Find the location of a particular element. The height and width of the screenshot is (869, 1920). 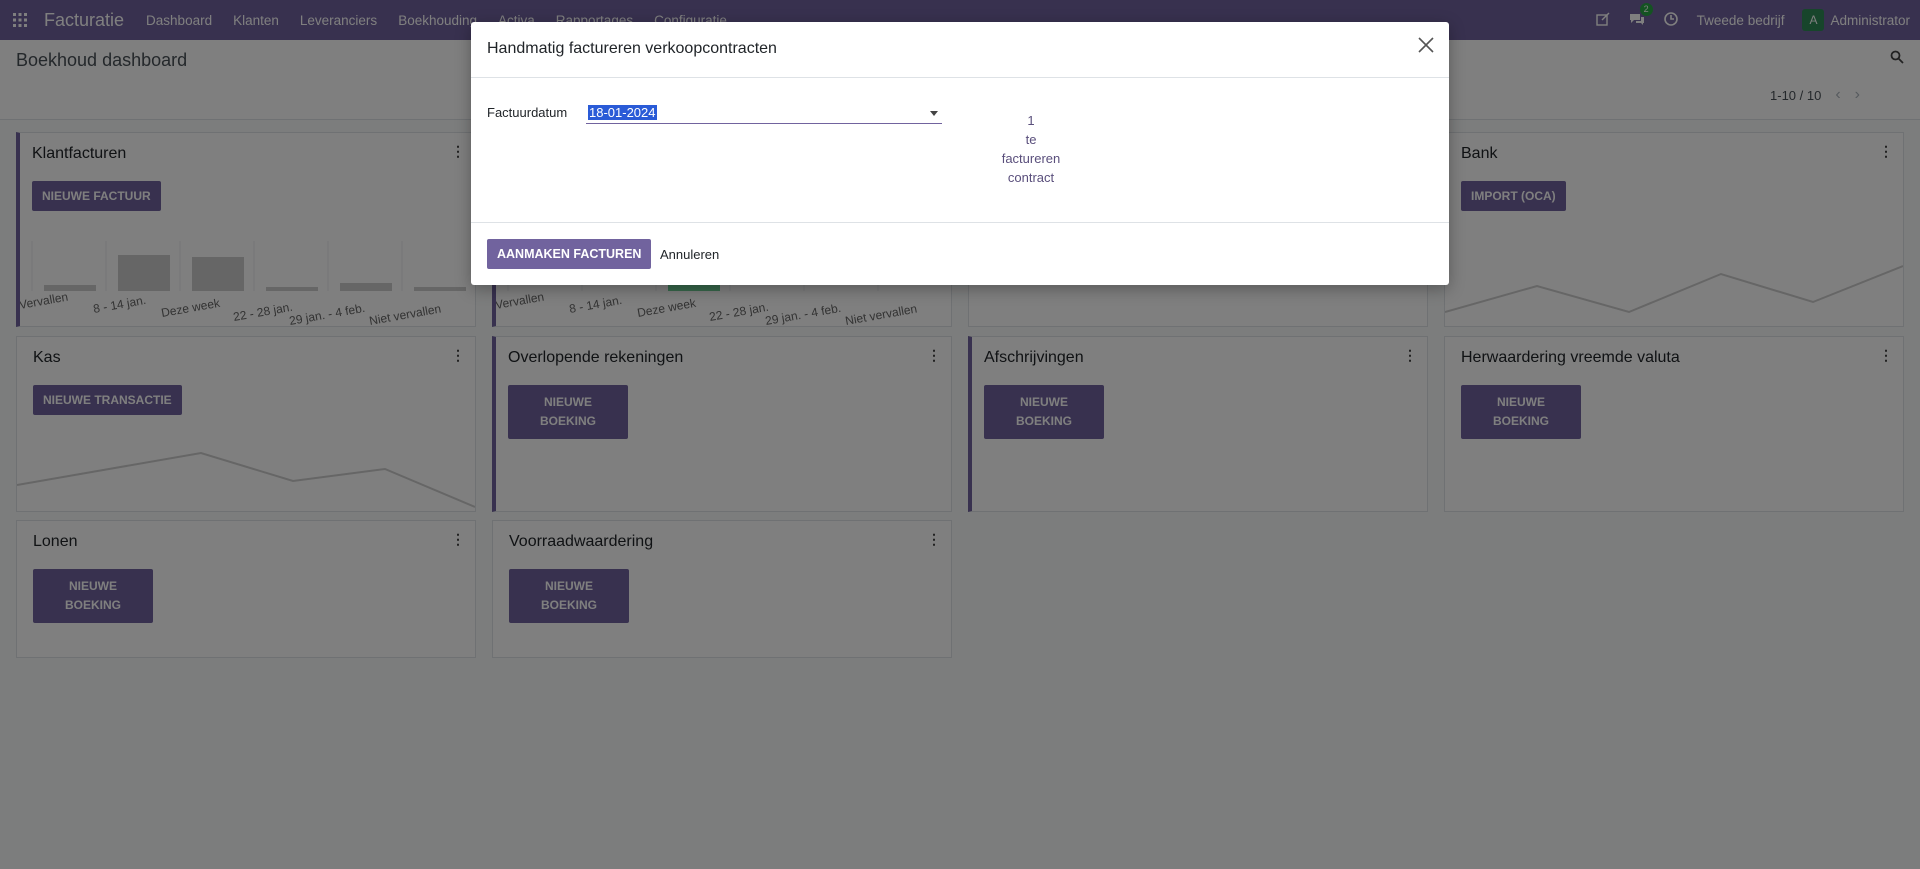

smart-label: contract is located at coordinates (1031, 177).